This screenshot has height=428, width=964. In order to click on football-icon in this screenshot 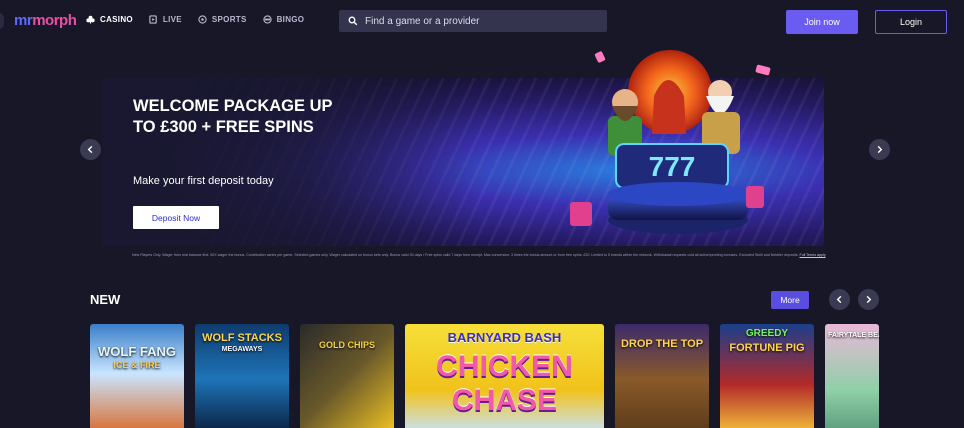, I will do `click(202, 19)`.